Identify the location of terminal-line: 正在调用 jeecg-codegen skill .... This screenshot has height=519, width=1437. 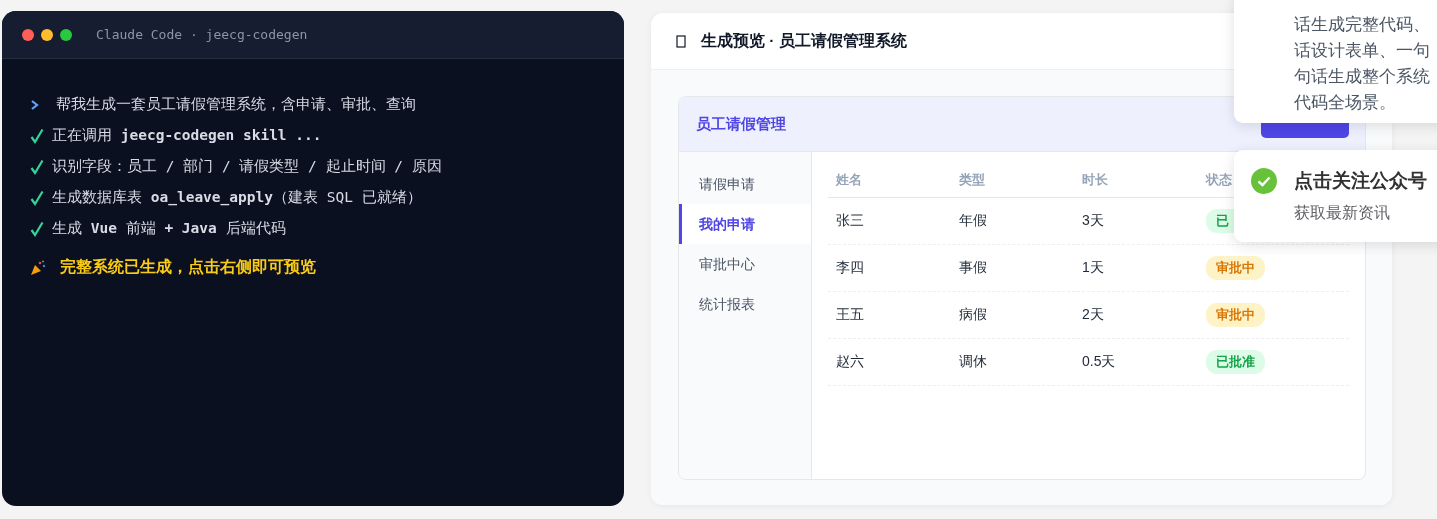
(187, 135).